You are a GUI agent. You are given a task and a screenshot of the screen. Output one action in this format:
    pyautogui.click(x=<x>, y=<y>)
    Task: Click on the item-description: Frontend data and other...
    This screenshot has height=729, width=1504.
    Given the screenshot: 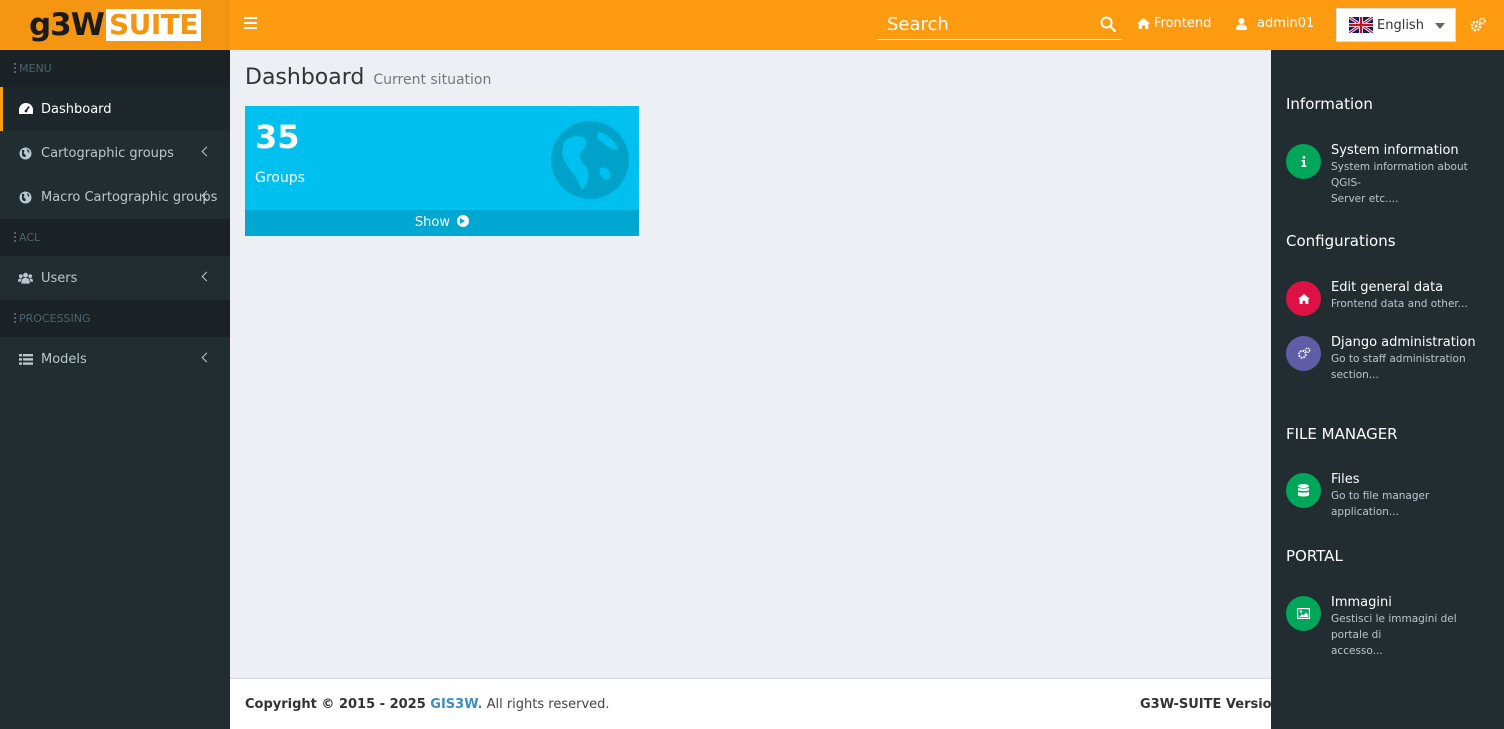 What is the action you would take?
    pyautogui.click(x=1399, y=304)
    